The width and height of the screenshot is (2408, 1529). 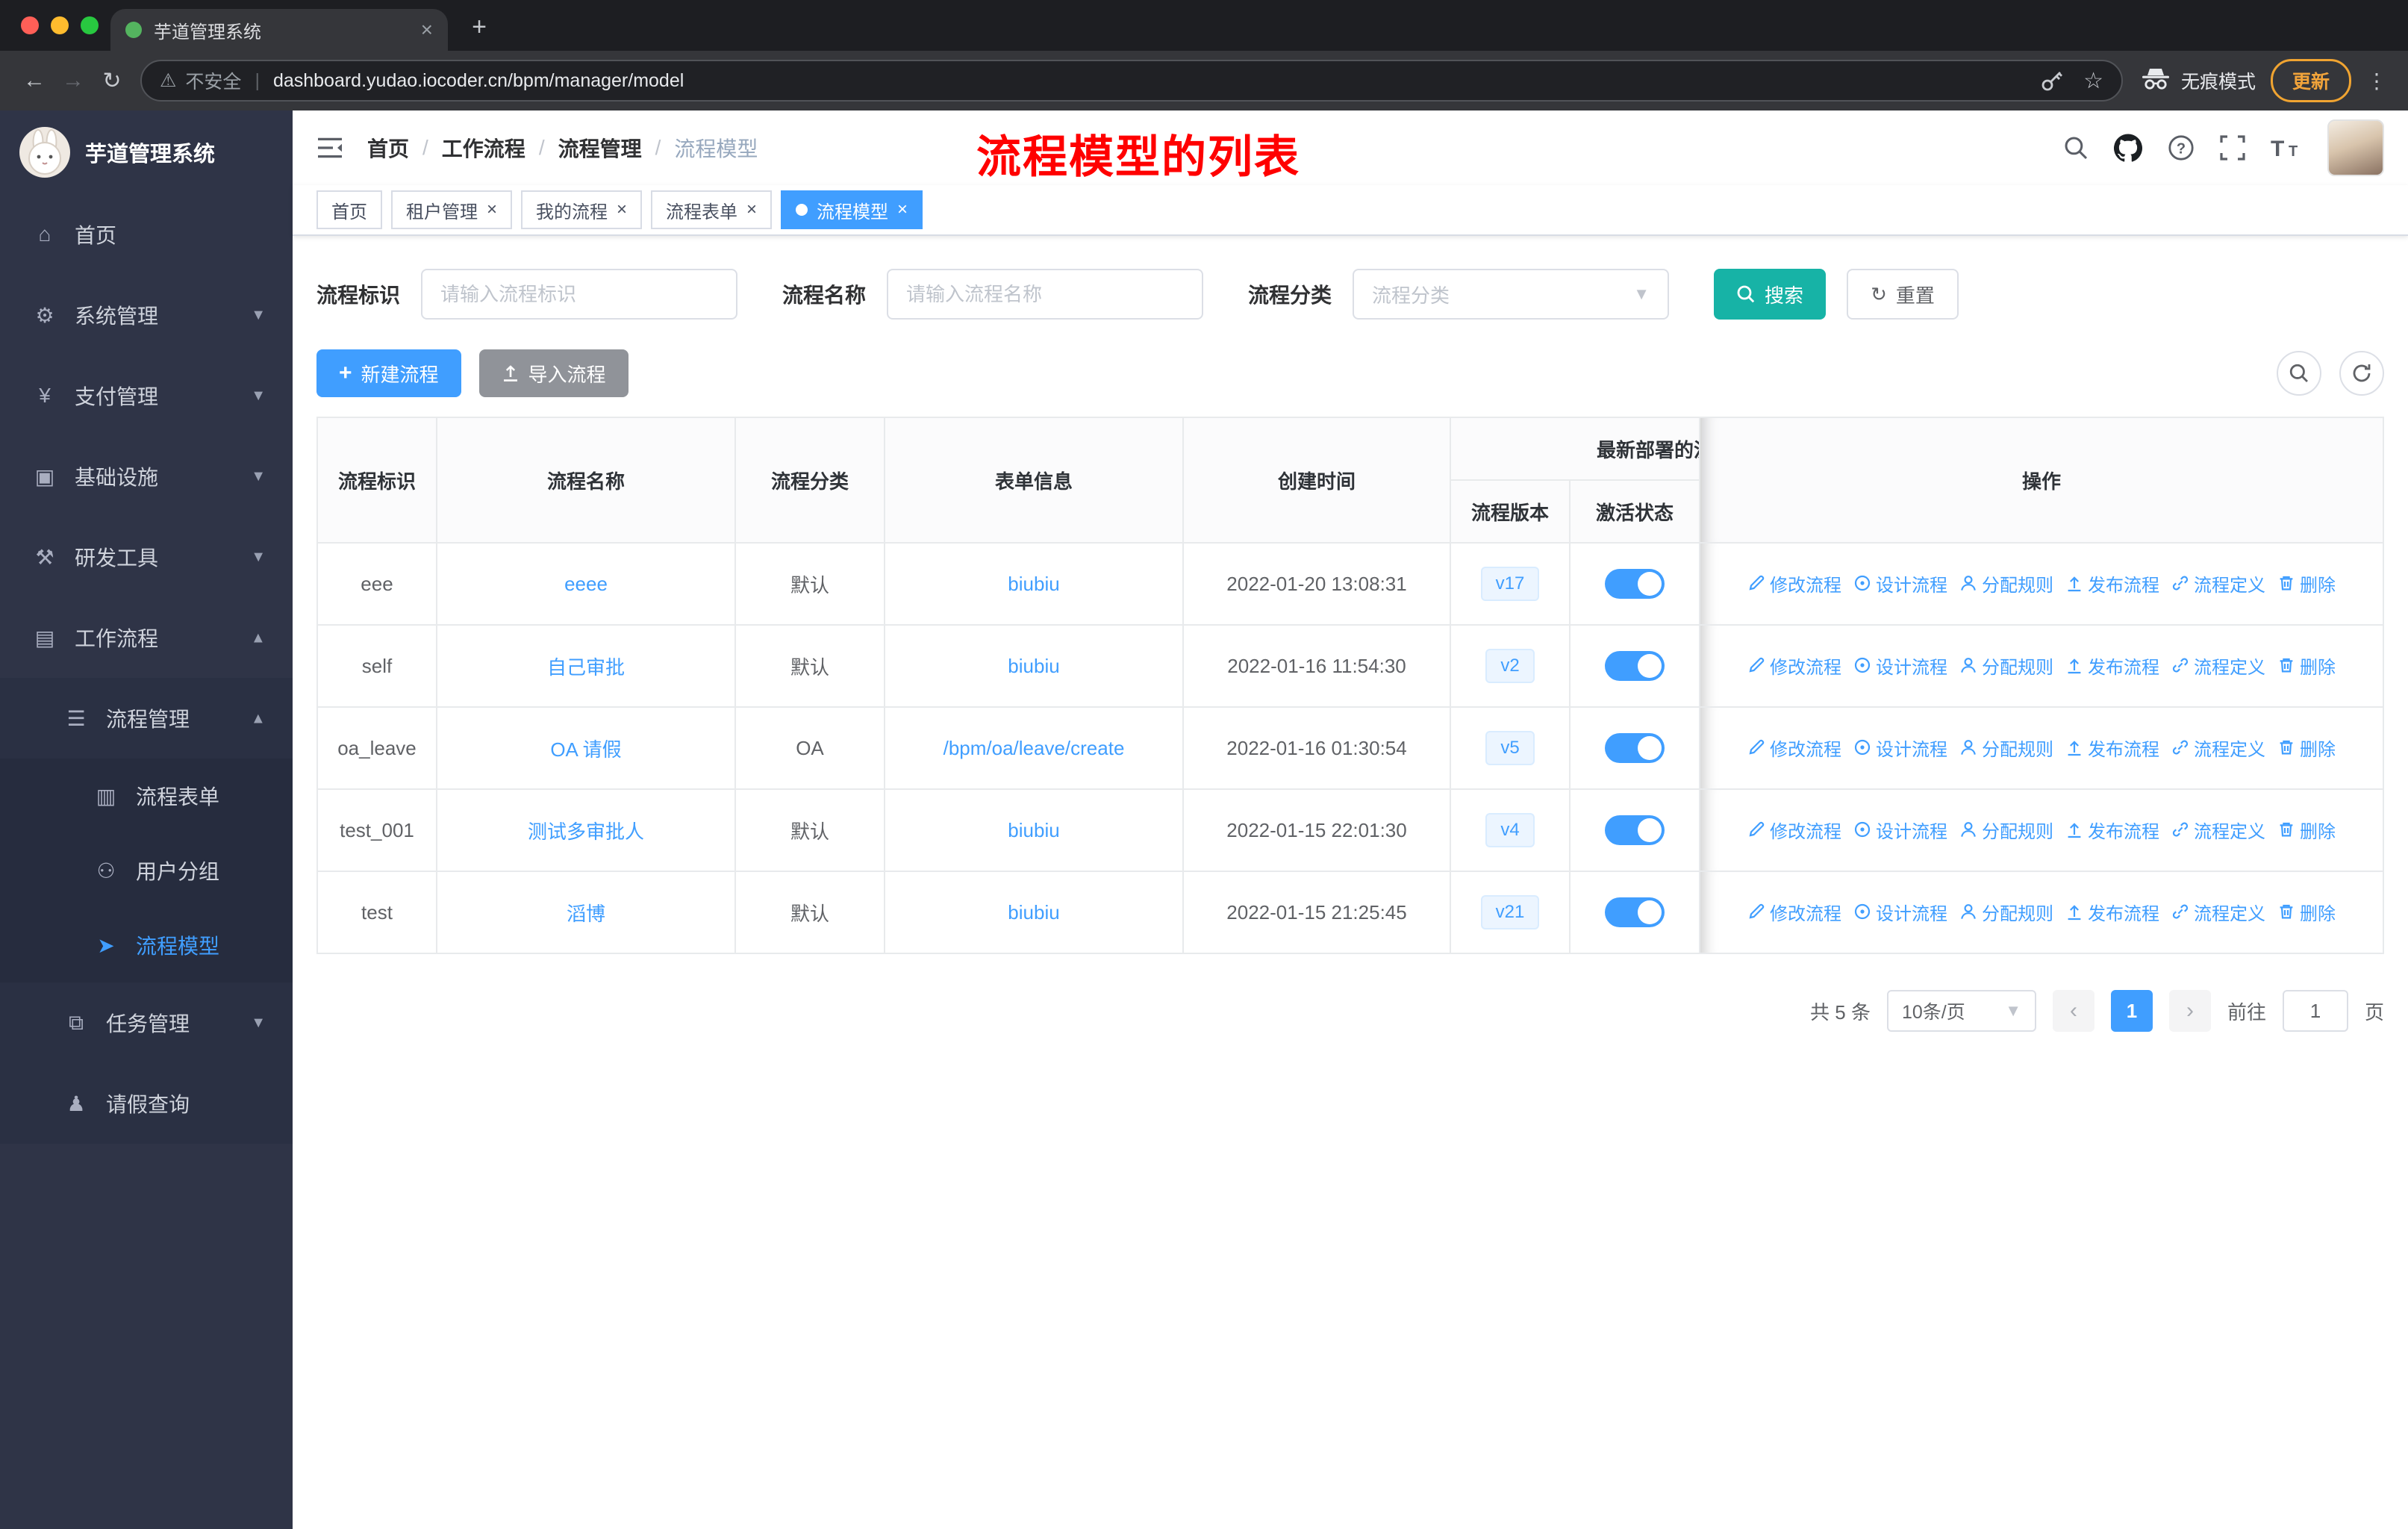 I want to click on breadcrumb-item: 流程模型, so click(x=716, y=148).